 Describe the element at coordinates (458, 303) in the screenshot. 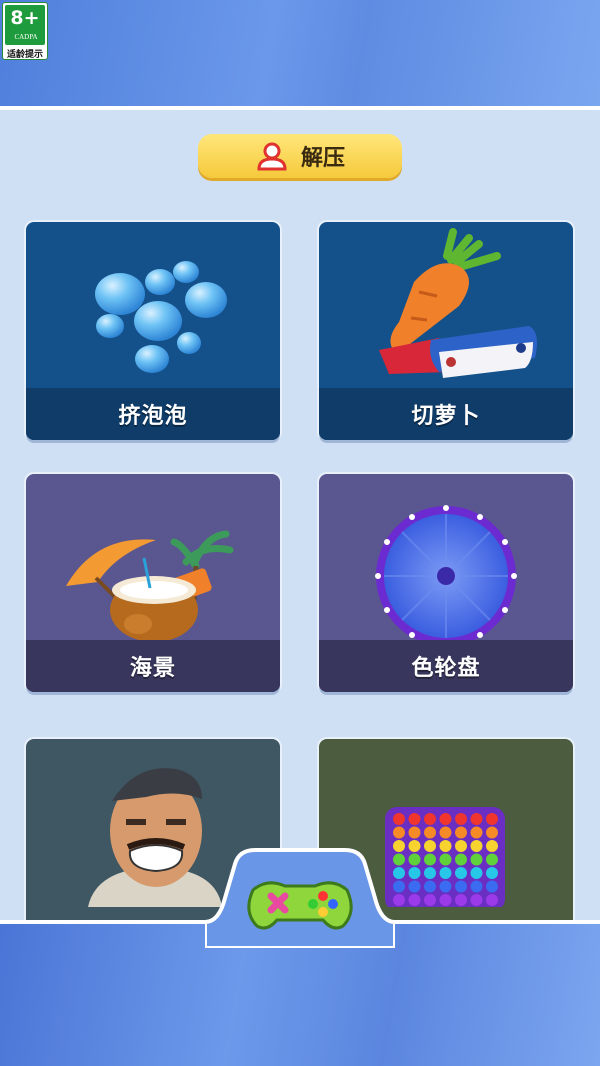

I see `carrot-icon` at that location.